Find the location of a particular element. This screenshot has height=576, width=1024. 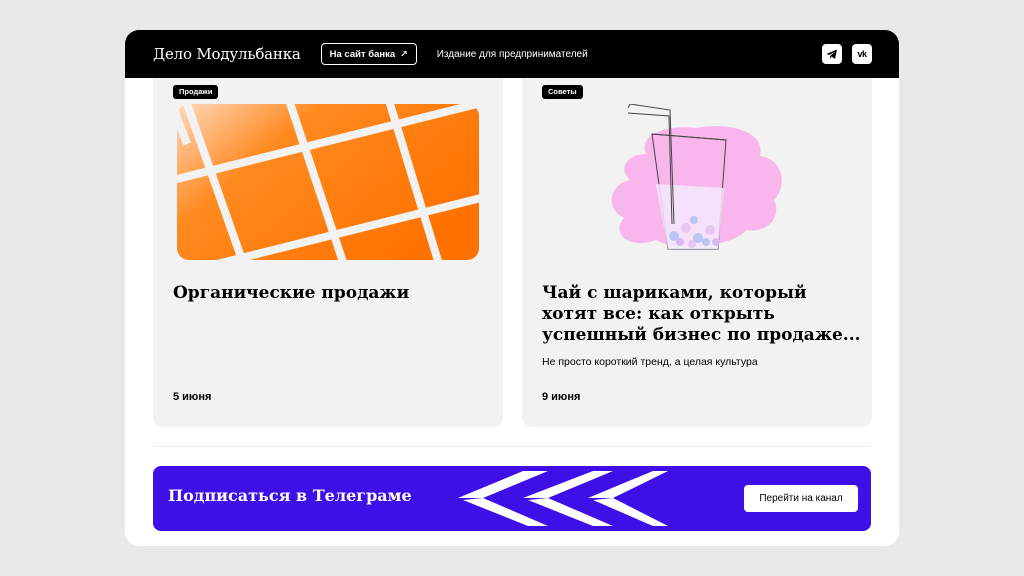

vk-icon: vk is located at coordinates (862, 54).